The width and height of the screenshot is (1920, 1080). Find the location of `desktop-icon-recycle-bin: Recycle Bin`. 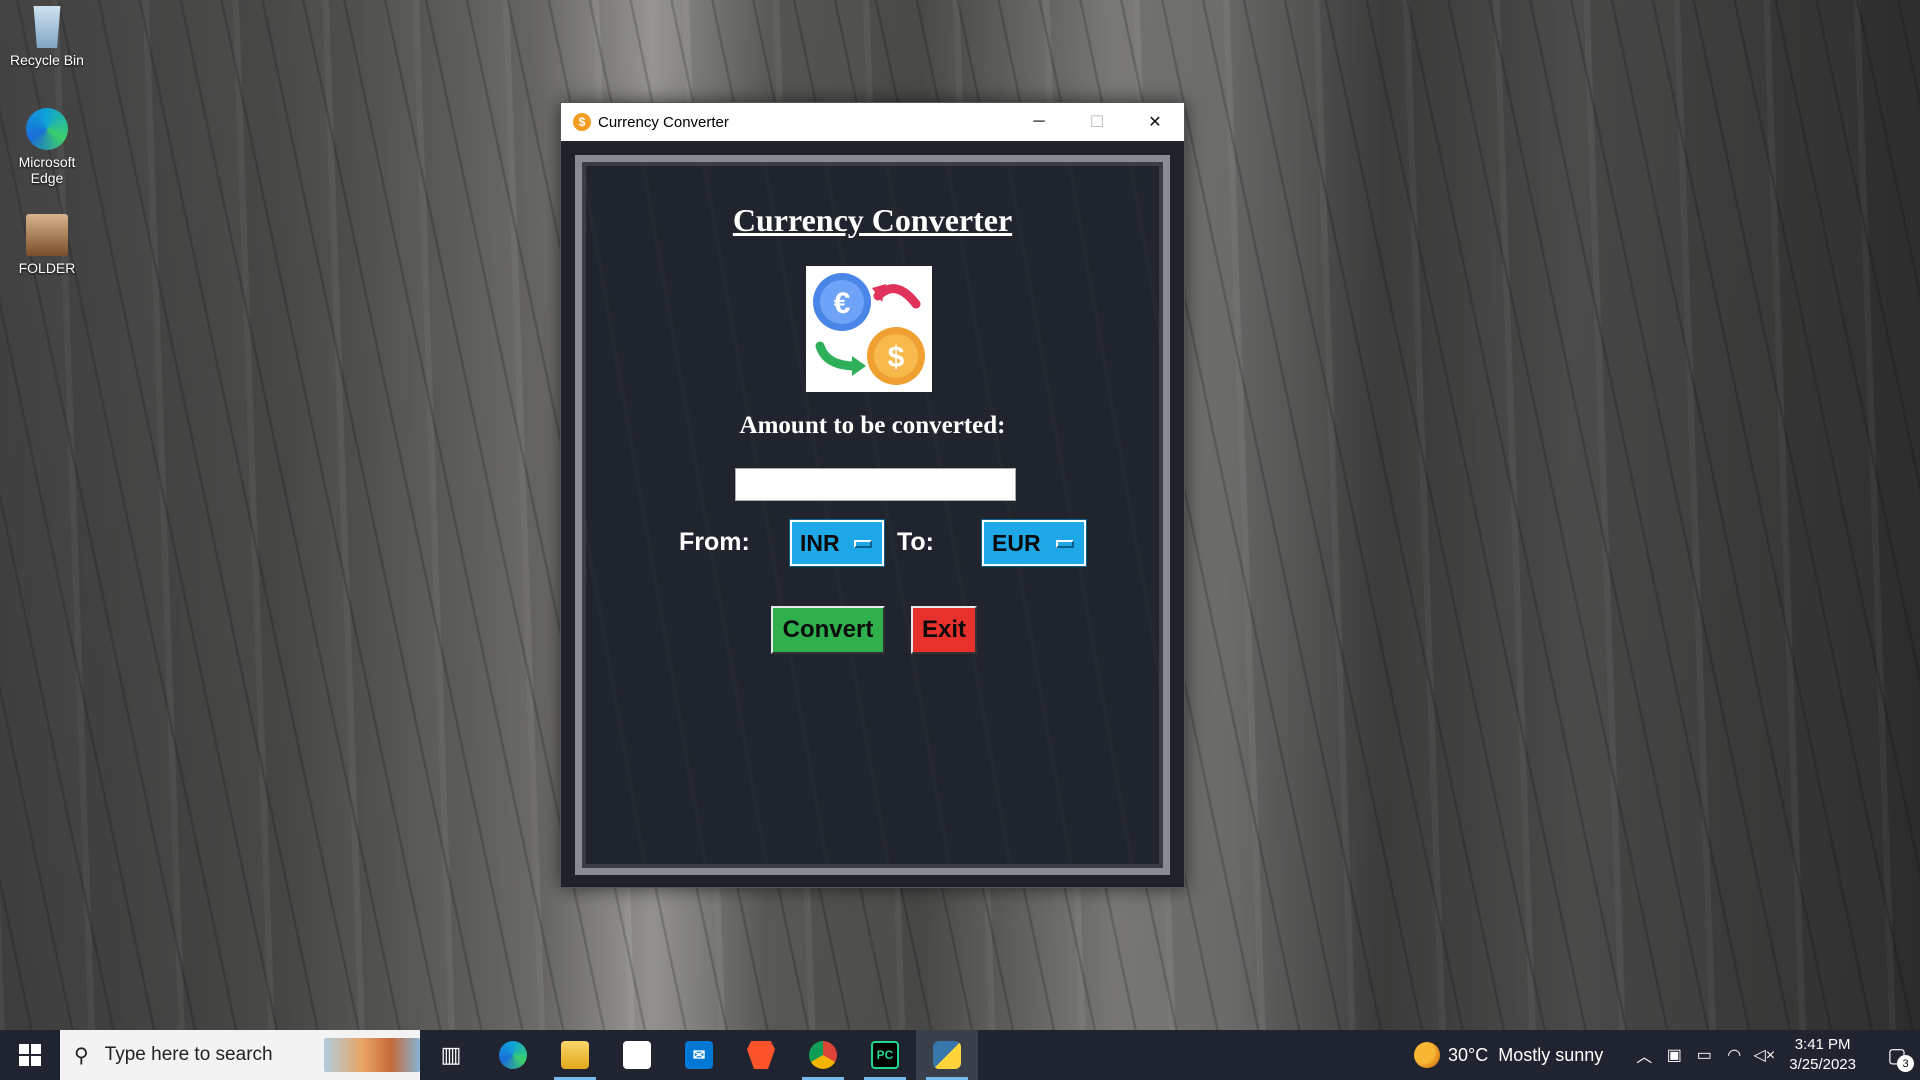

desktop-icon-recycle-bin: Recycle Bin is located at coordinates (47, 37).